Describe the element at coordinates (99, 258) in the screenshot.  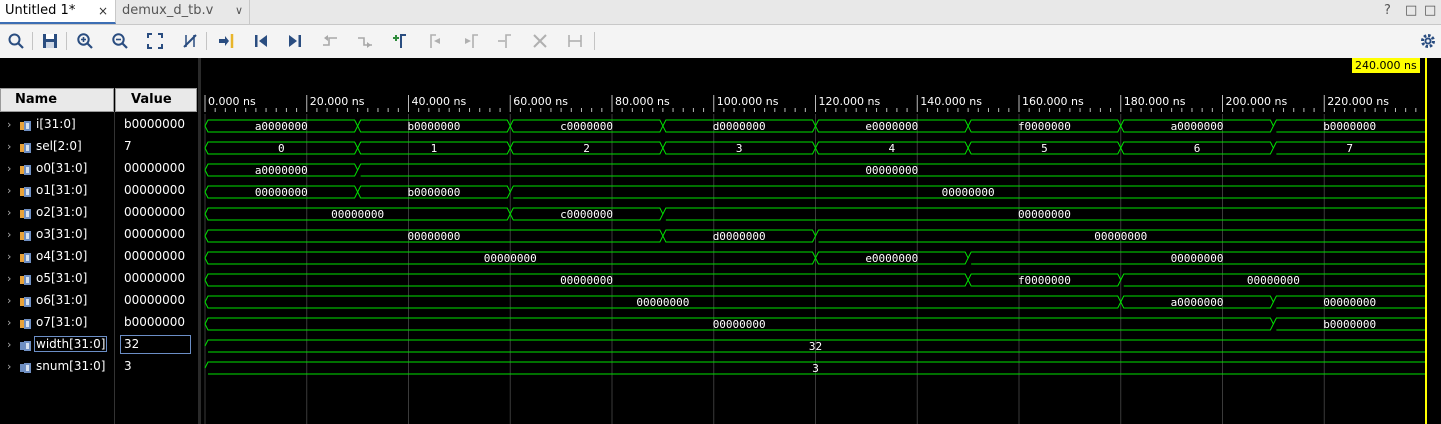
I see `signal-row: › o4[31:0] 00000000` at that location.